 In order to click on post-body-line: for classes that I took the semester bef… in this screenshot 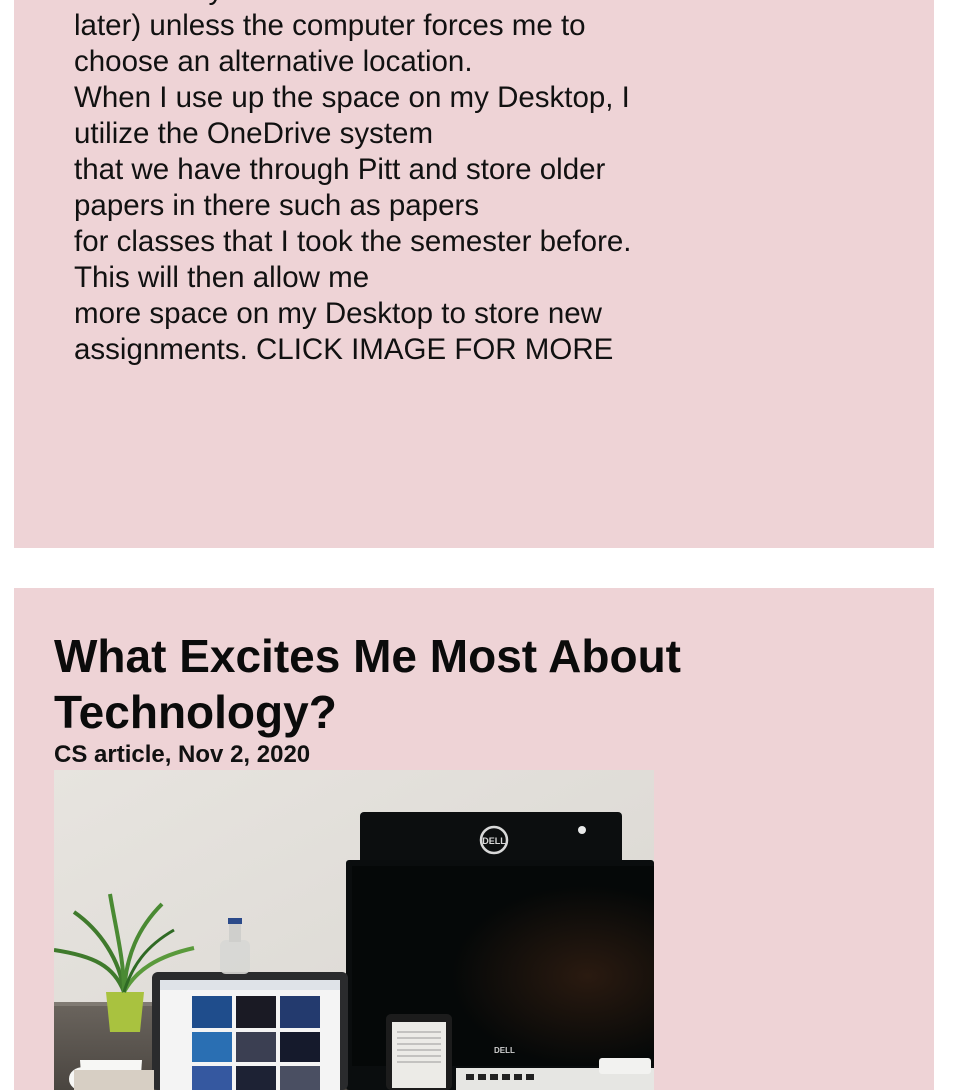, I will do `click(353, 241)`.